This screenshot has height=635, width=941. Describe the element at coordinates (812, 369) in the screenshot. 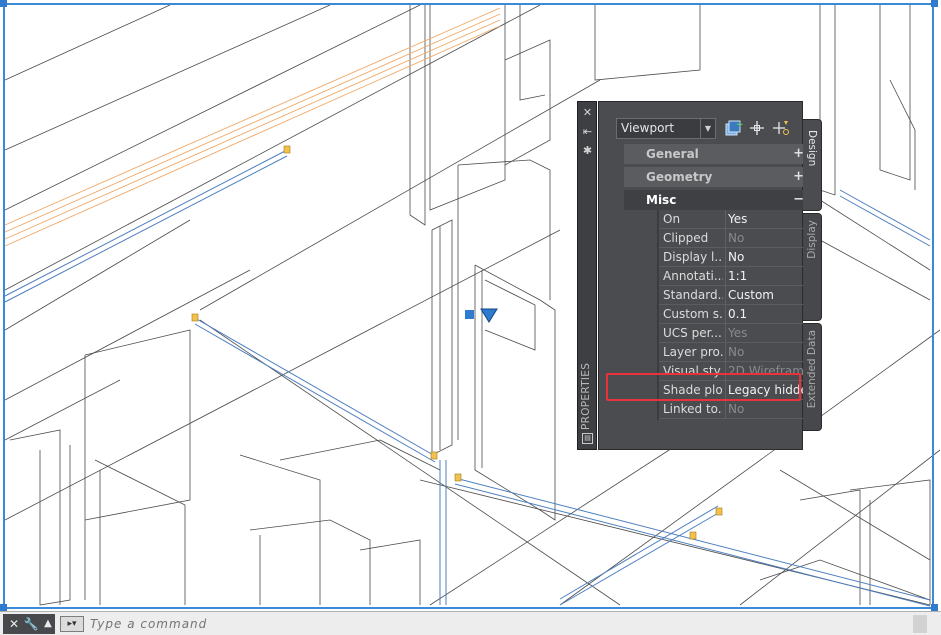

I see `tab-label: Extended Data` at that location.